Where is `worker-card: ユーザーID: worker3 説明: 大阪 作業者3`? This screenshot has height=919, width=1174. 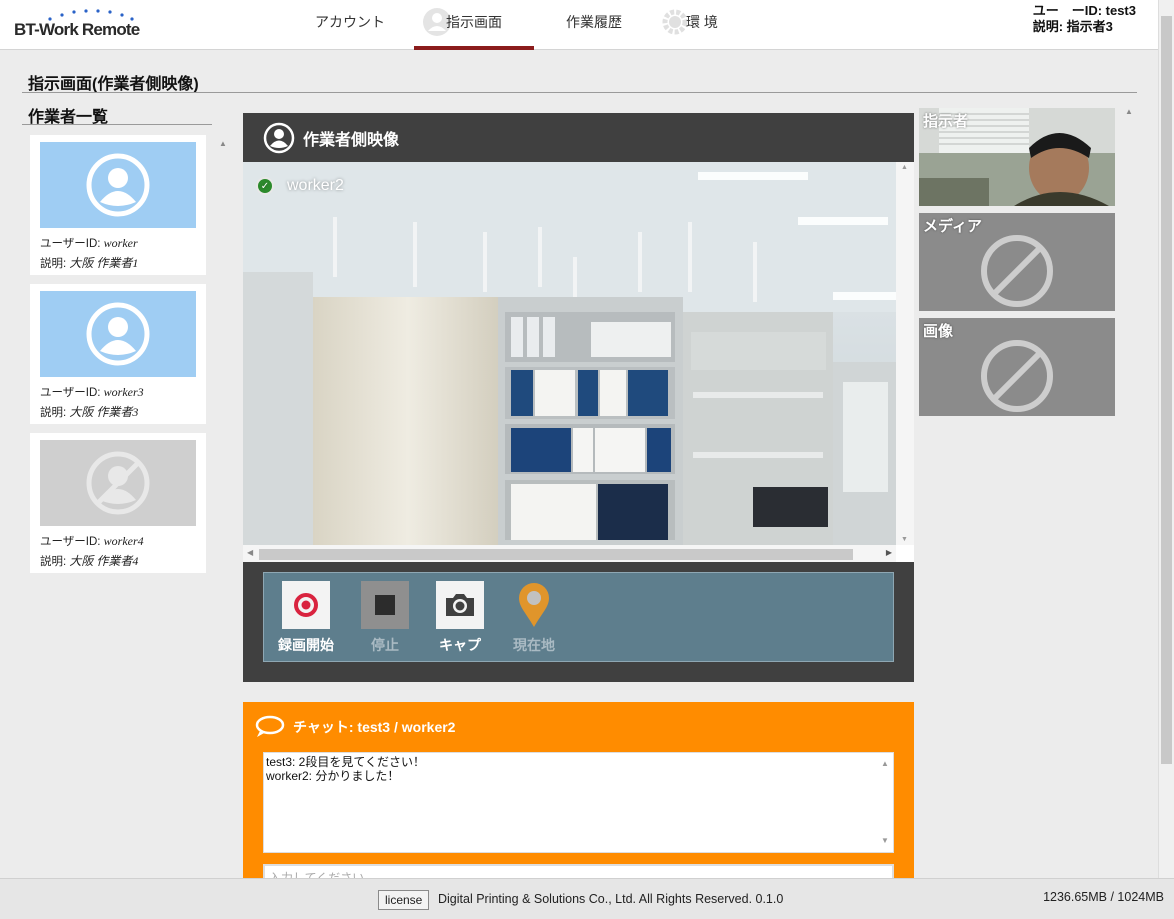 worker-card: ユーザーID: worker3 説明: 大阪 作業者3 is located at coordinates (118, 354).